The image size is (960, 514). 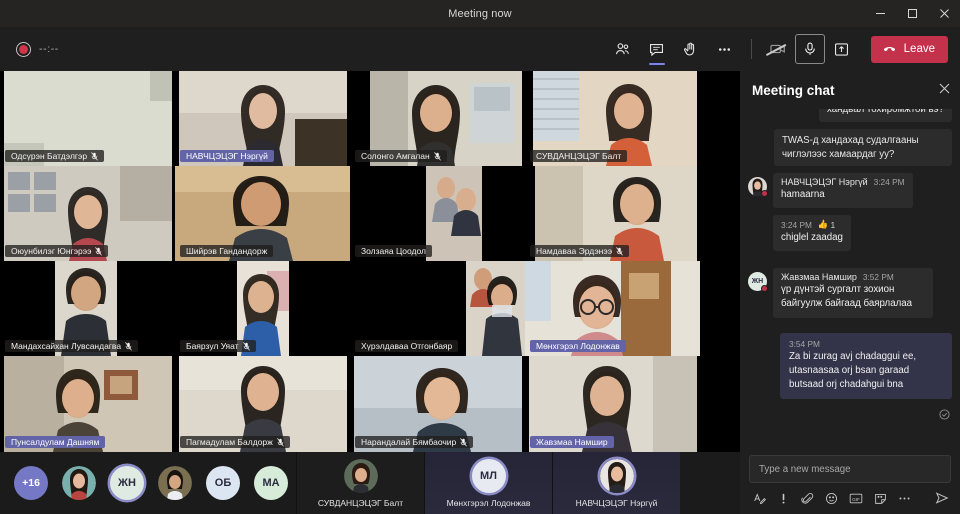 I want to click on sticker-icon, so click(x=880, y=498).